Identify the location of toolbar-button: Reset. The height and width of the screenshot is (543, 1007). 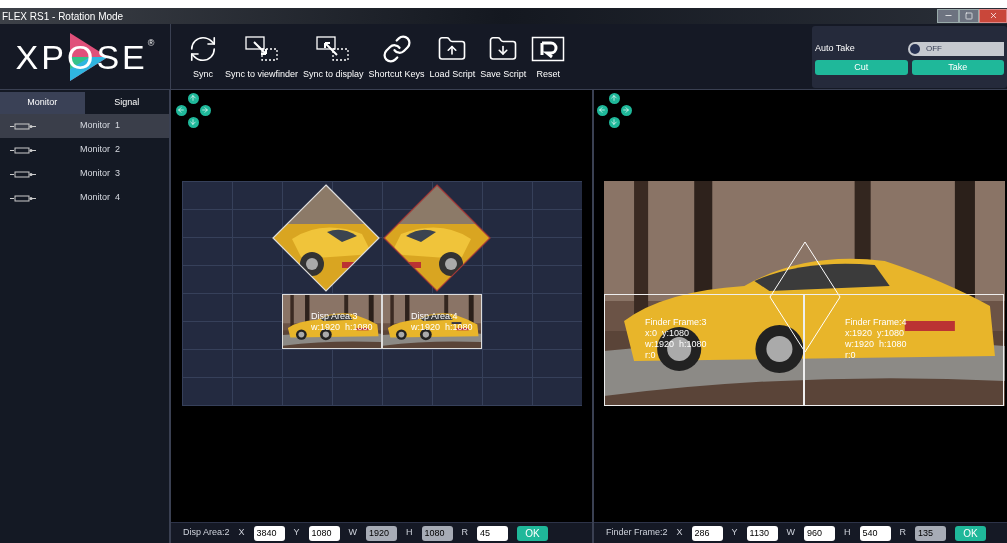
(548, 57).